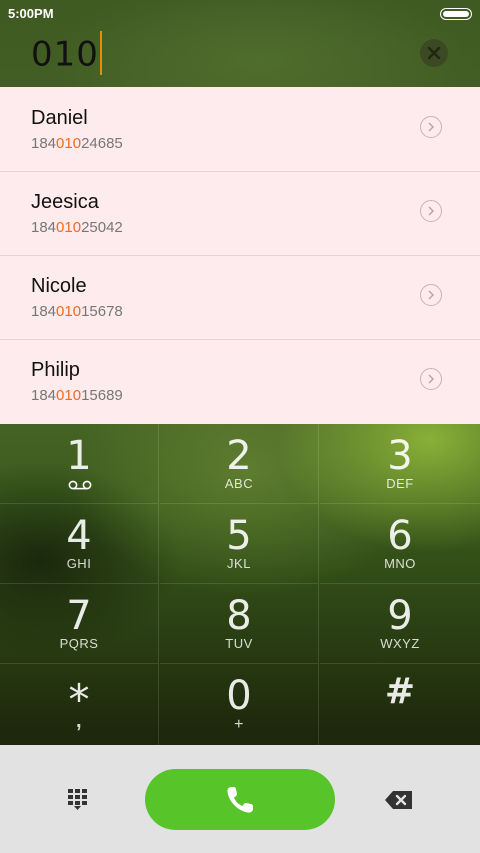 This screenshot has height=853, width=480. What do you see at coordinates (59, 118) in the screenshot?
I see `contact-name: Daniel` at bounding box center [59, 118].